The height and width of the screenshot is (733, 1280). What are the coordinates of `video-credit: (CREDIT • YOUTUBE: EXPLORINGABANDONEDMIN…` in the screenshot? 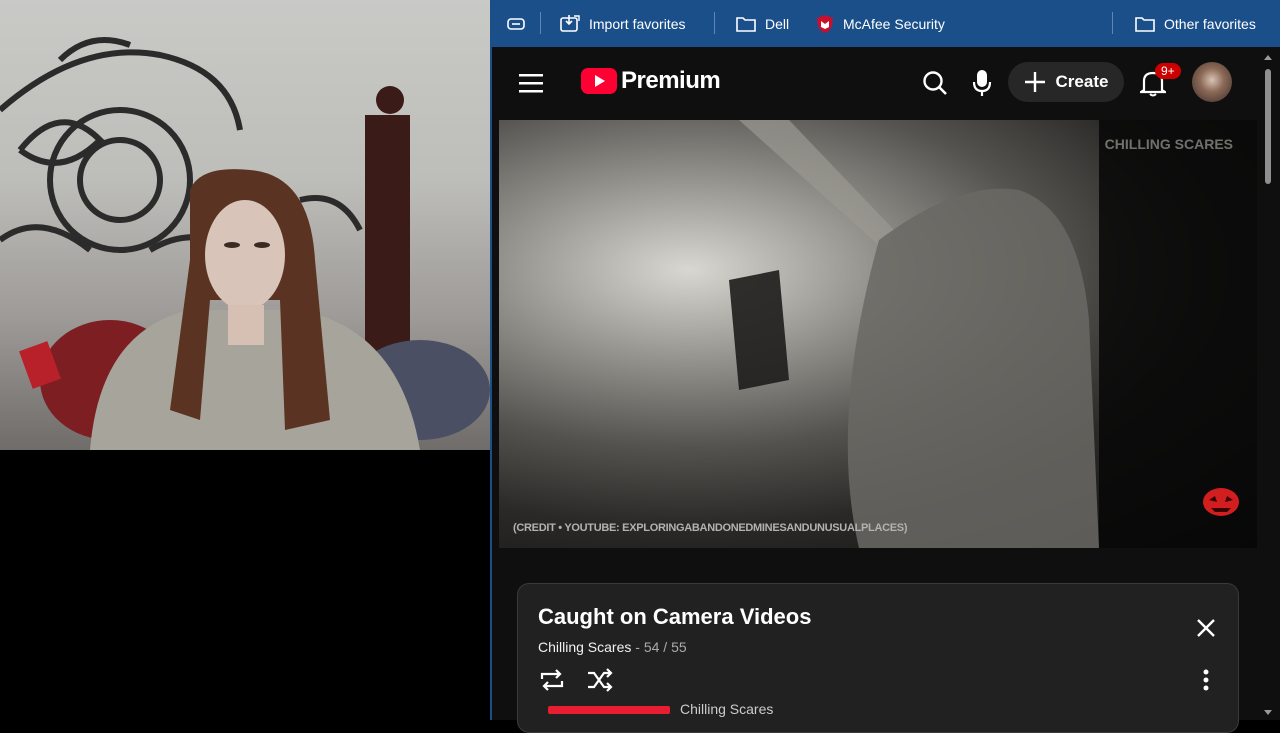 It's located at (710, 528).